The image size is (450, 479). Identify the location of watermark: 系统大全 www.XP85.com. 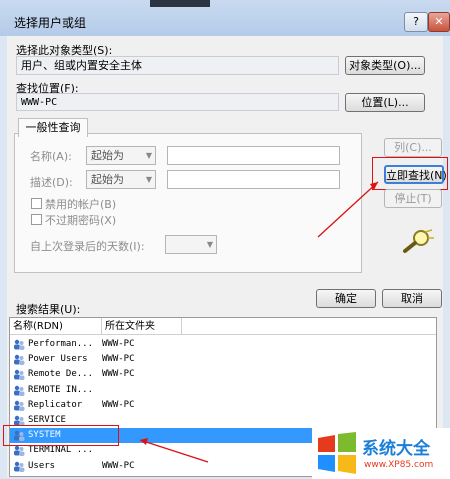
(381, 453).